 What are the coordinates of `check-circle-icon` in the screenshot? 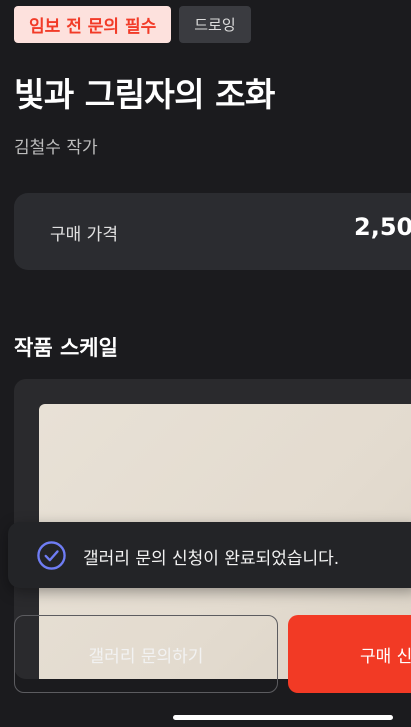 It's located at (51, 555).